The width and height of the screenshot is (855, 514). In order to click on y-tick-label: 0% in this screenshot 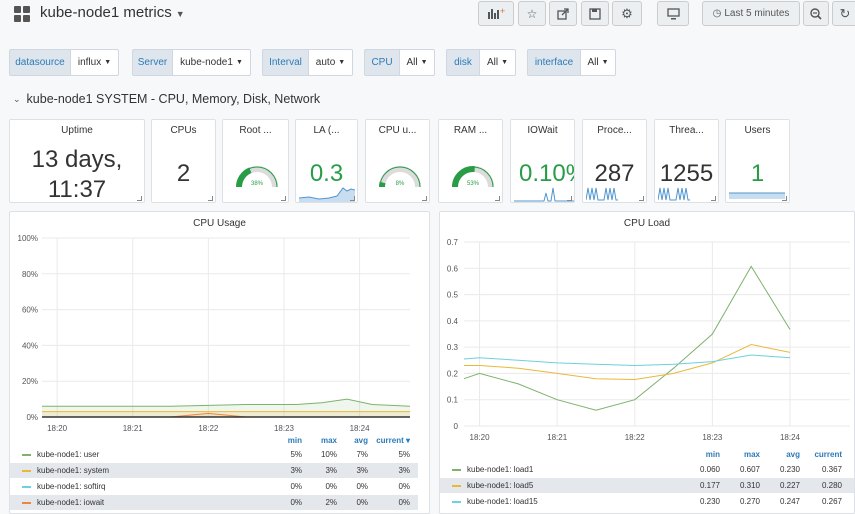, I will do `click(32, 417)`.